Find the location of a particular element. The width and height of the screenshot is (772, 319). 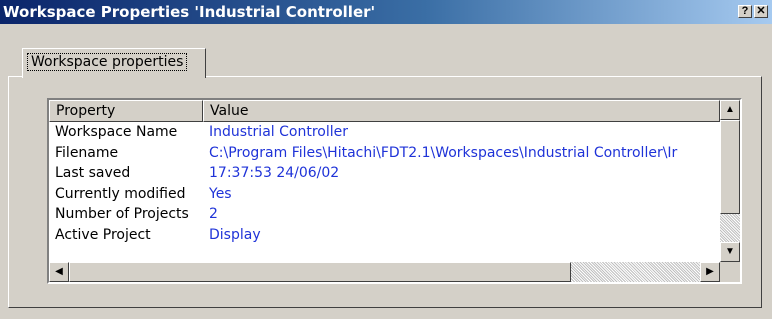

scroll-down-button: ▼ is located at coordinates (730, 252).